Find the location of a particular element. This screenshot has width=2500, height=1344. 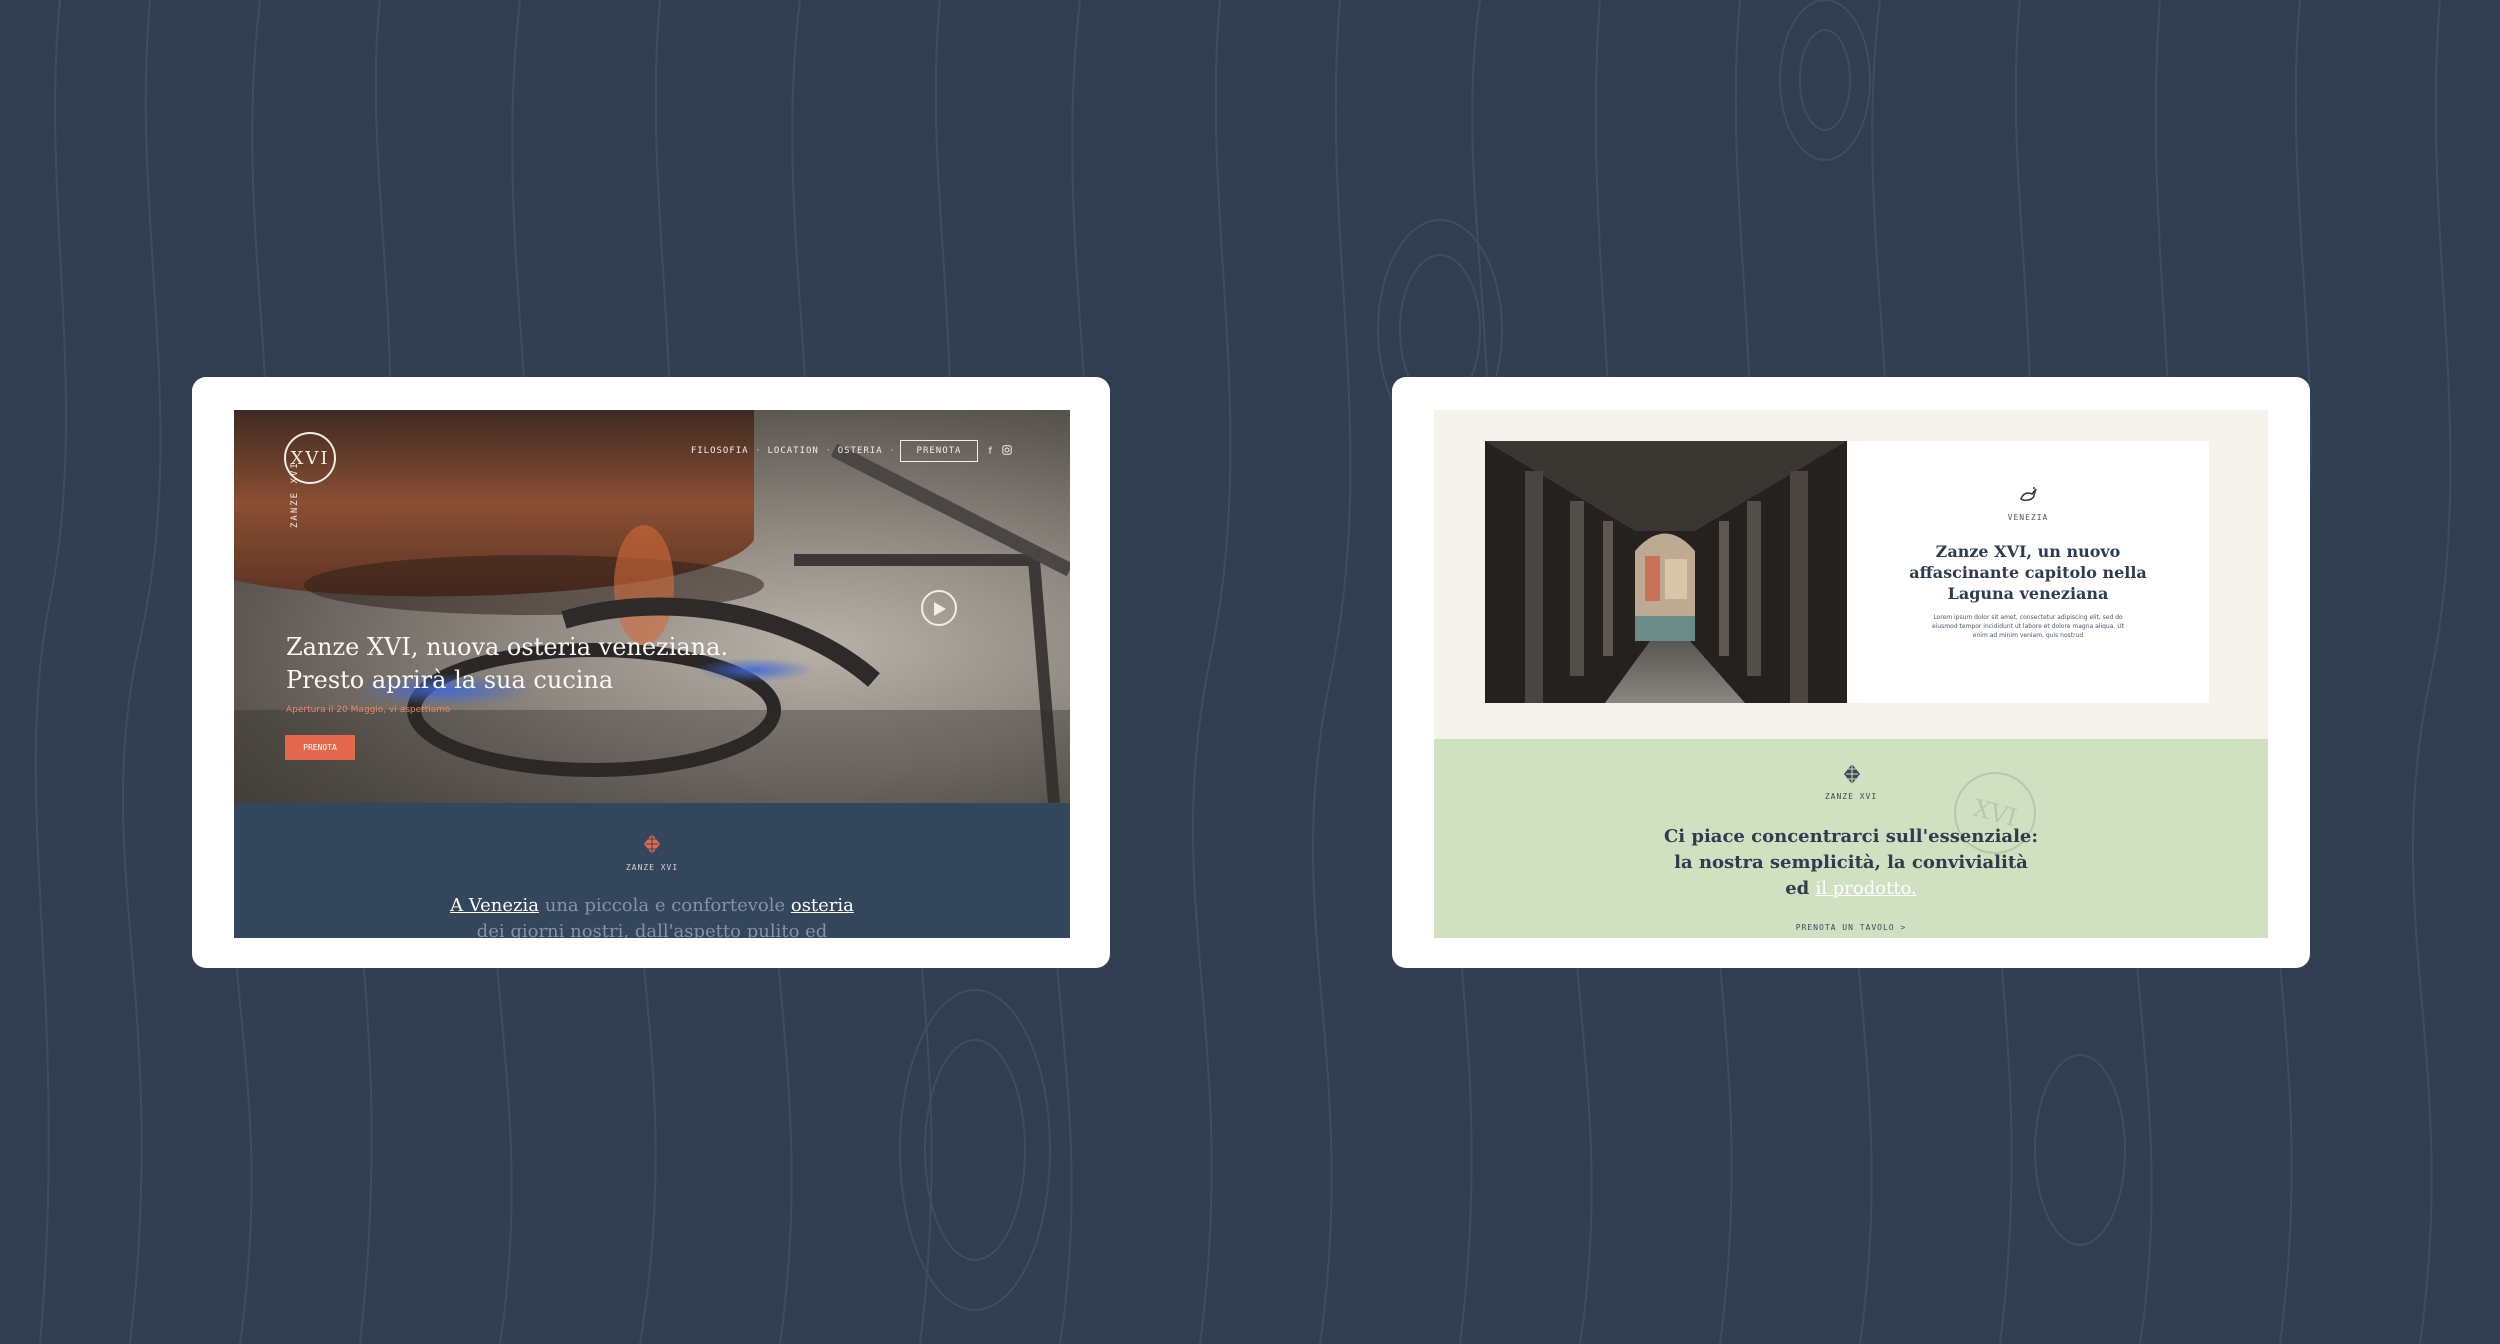

hero-prenota-button: PRENOTA is located at coordinates (320, 747).